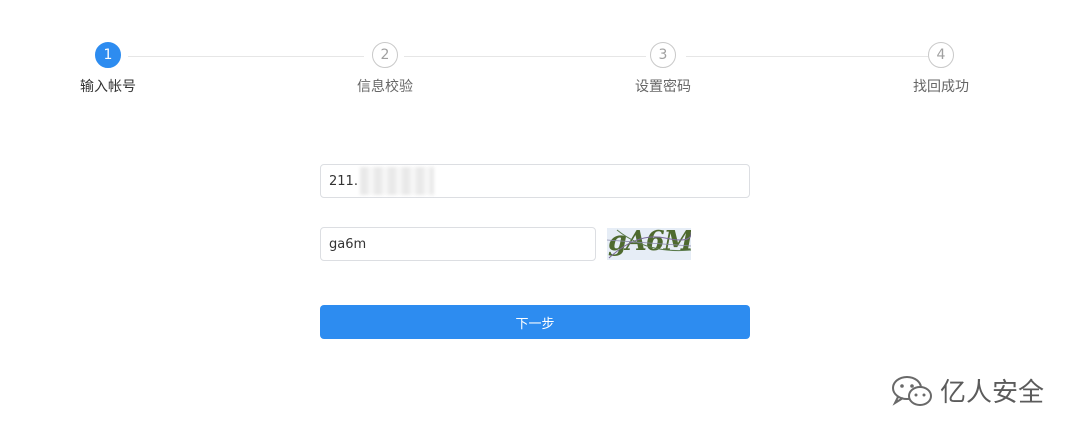  I want to click on account-input: 211., so click(535, 181).